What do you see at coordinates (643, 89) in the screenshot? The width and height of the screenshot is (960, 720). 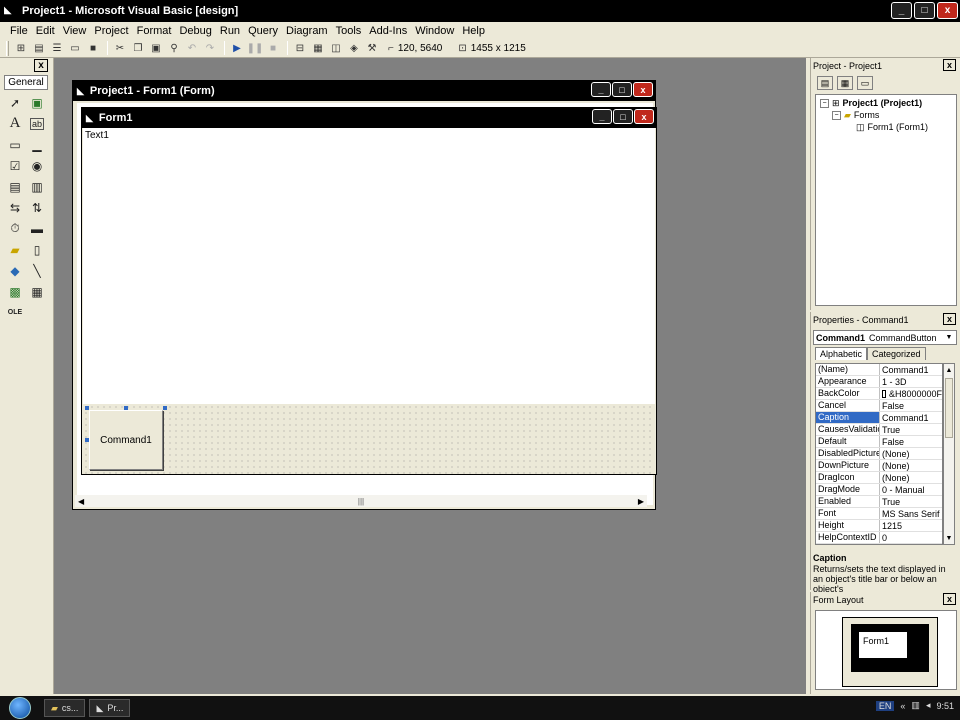 I see `designer-close-button: x` at bounding box center [643, 89].